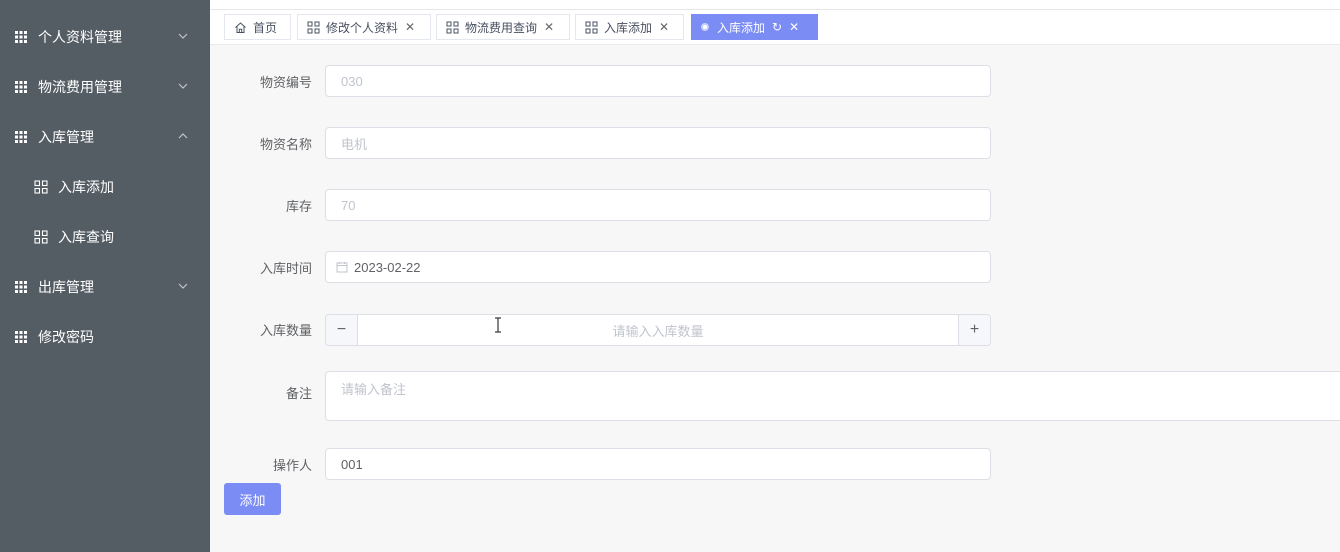  What do you see at coordinates (342, 330) in the screenshot?
I see `decrement-button: −` at bounding box center [342, 330].